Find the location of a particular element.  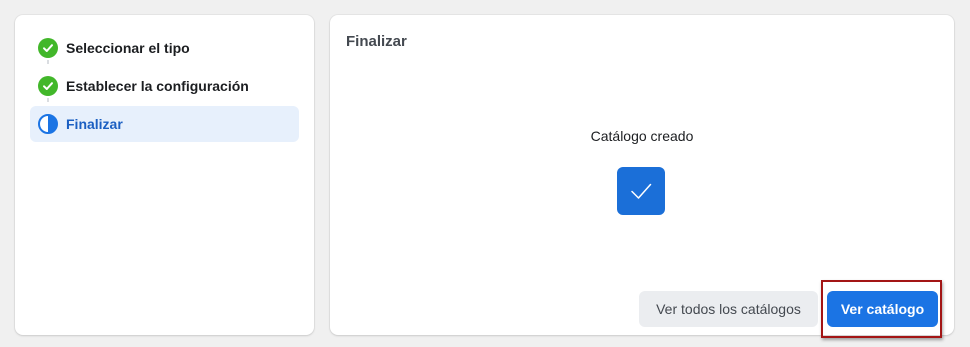

step-select-type: Seleccionar el tipo is located at coordinates (164, 48).